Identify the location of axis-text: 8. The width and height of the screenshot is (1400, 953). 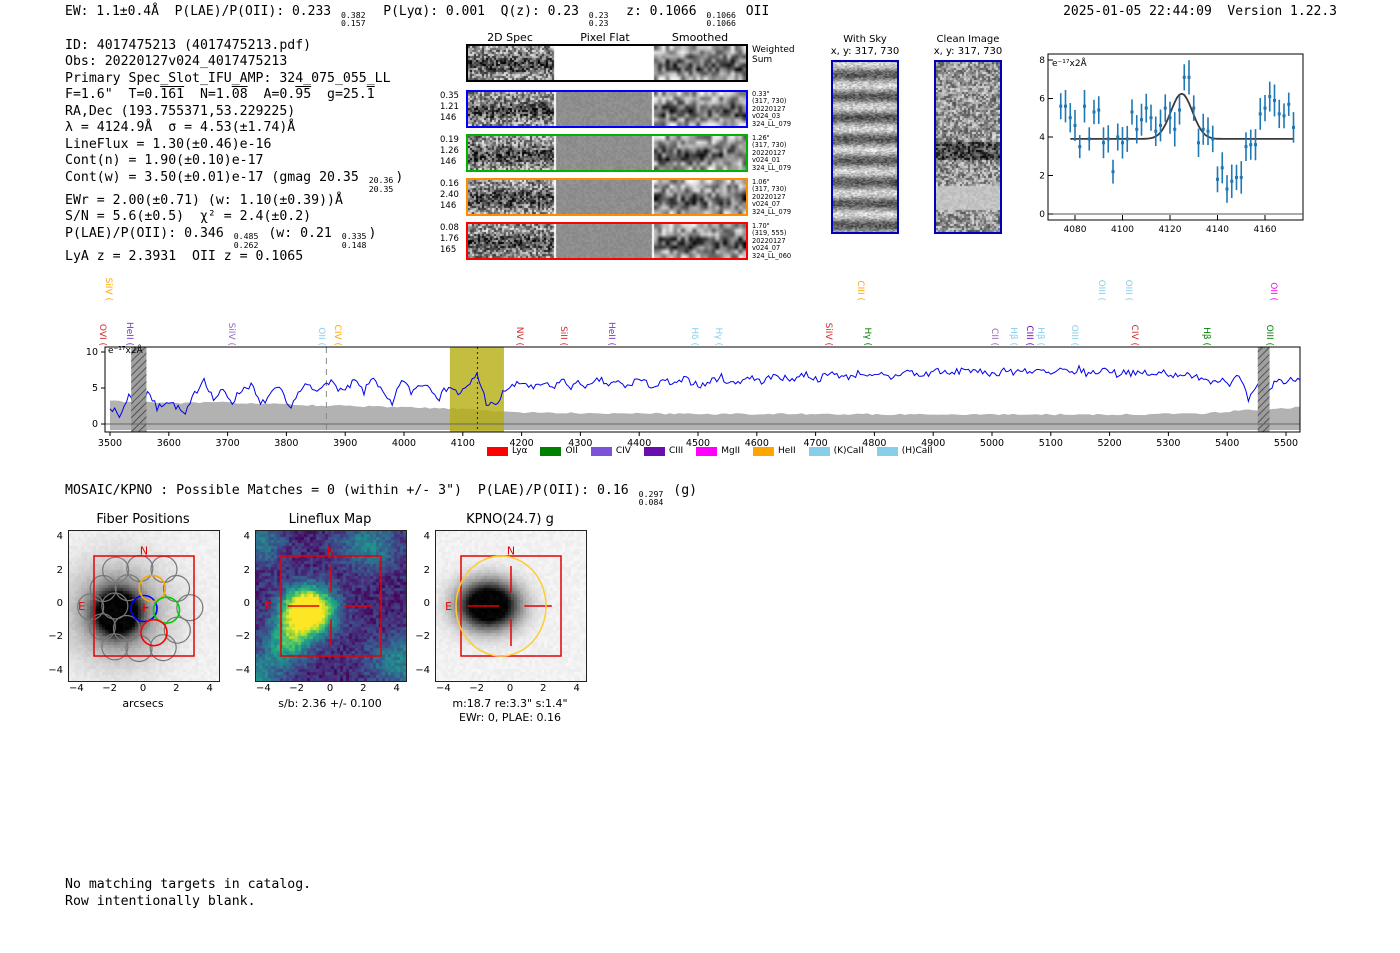
(1042, 61).